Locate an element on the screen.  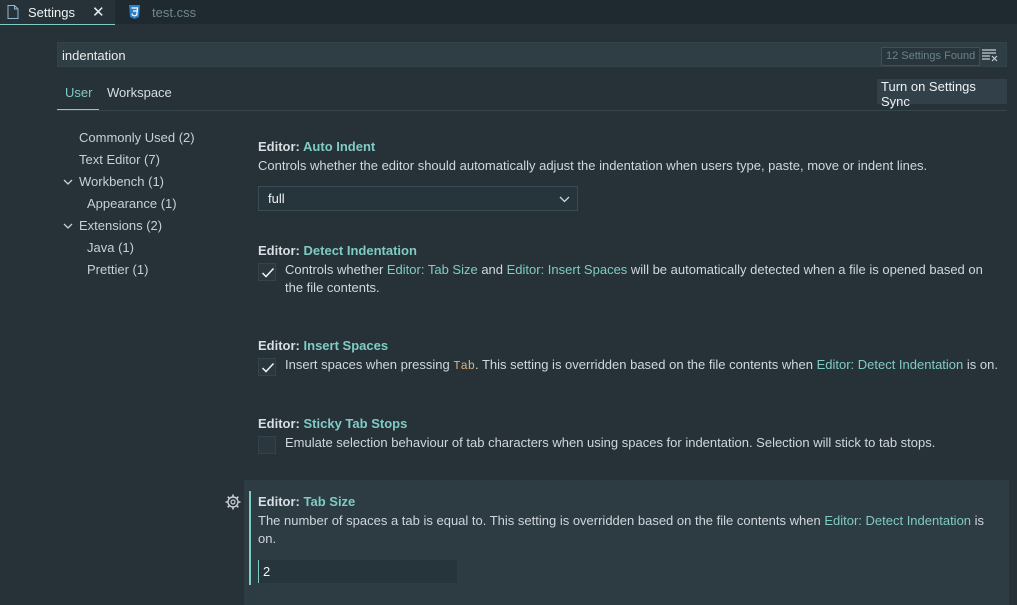
tab-user: User is located at coordinates (78, 92).